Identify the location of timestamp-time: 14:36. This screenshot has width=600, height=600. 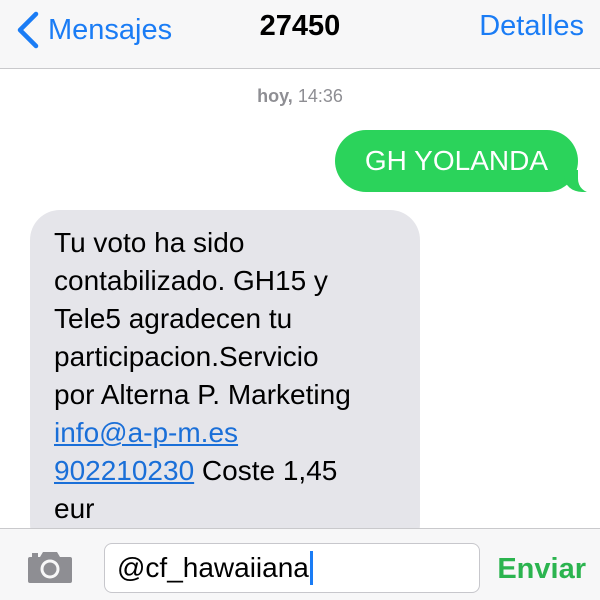
(320, 96).